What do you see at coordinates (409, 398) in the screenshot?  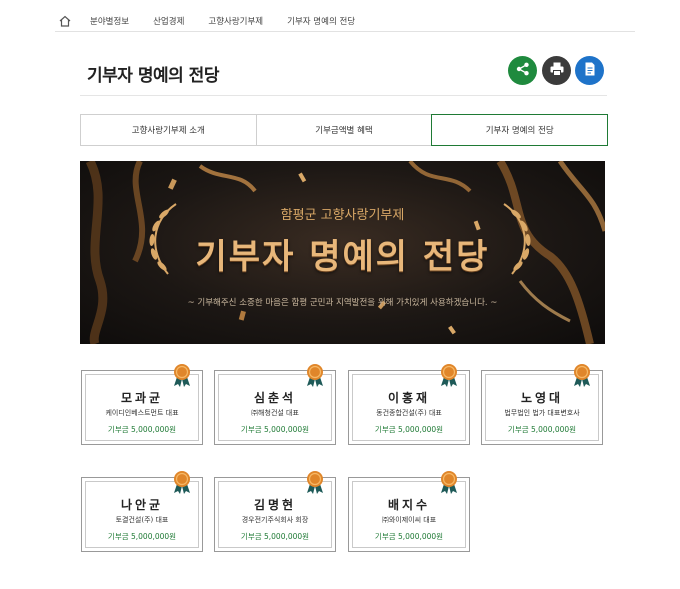 I see `donor-name: 이홍재` at bounding box center [409, 398].